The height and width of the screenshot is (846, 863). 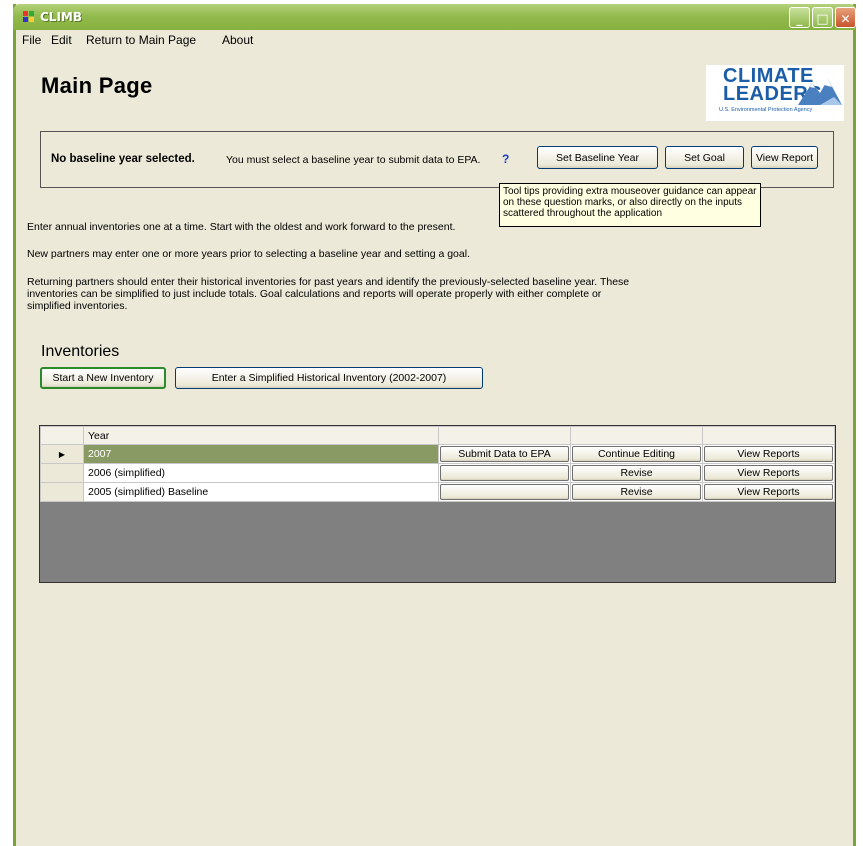 I want to click on menu-edit: Edit, so click(x=61, y=40).